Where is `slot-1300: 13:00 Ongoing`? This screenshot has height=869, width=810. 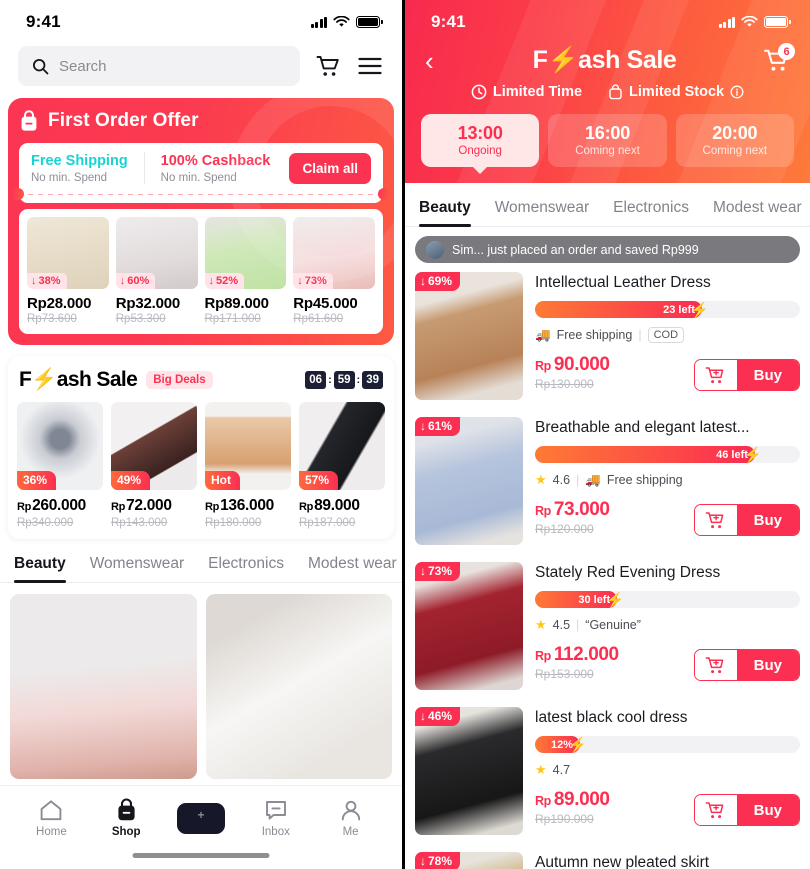
slot-1300: 13:00 Ongoing is located at coordinates (480, 140).